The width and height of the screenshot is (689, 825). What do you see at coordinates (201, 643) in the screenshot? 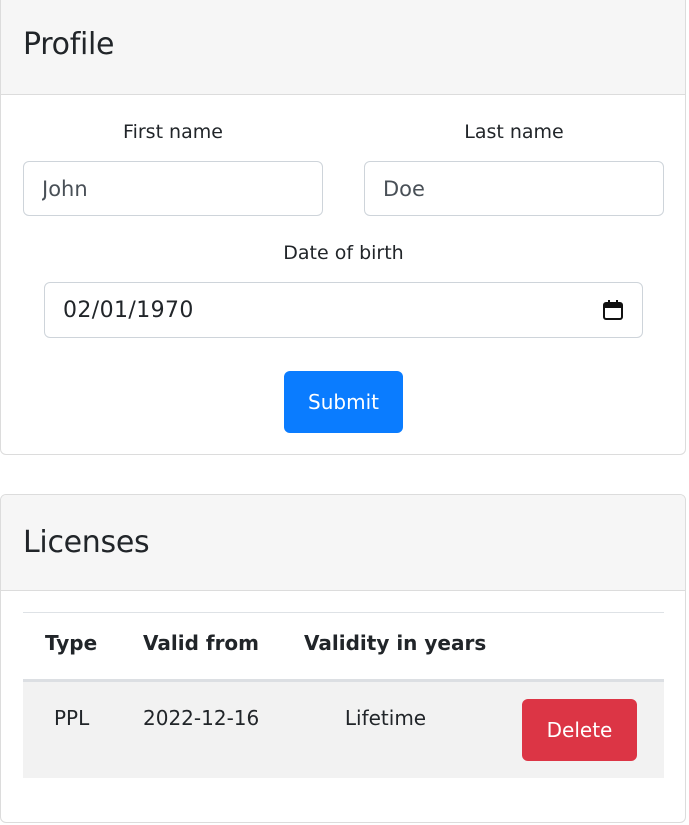
I see `column-header-valid-from: Valid from` at bounding box center [201, 643].